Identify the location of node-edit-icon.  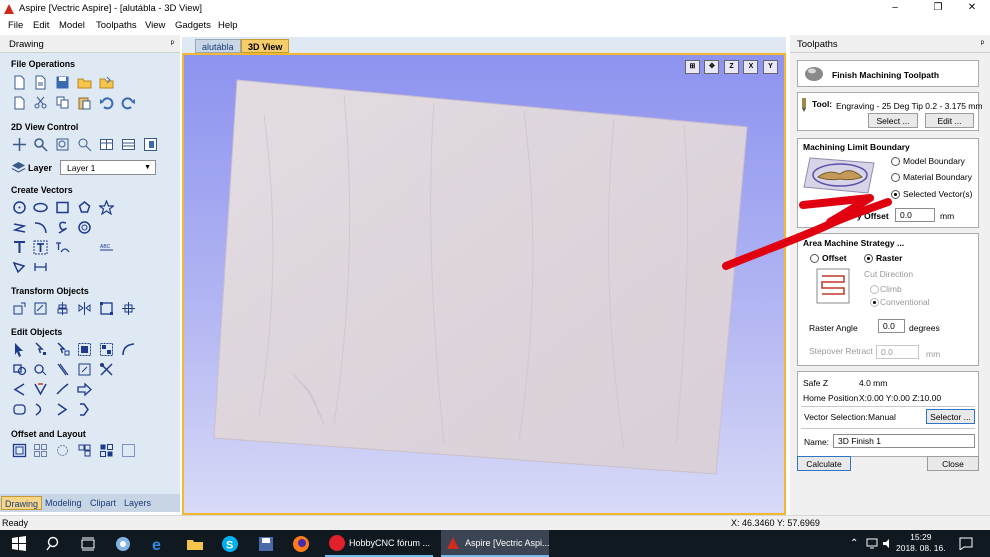
(40, 349).